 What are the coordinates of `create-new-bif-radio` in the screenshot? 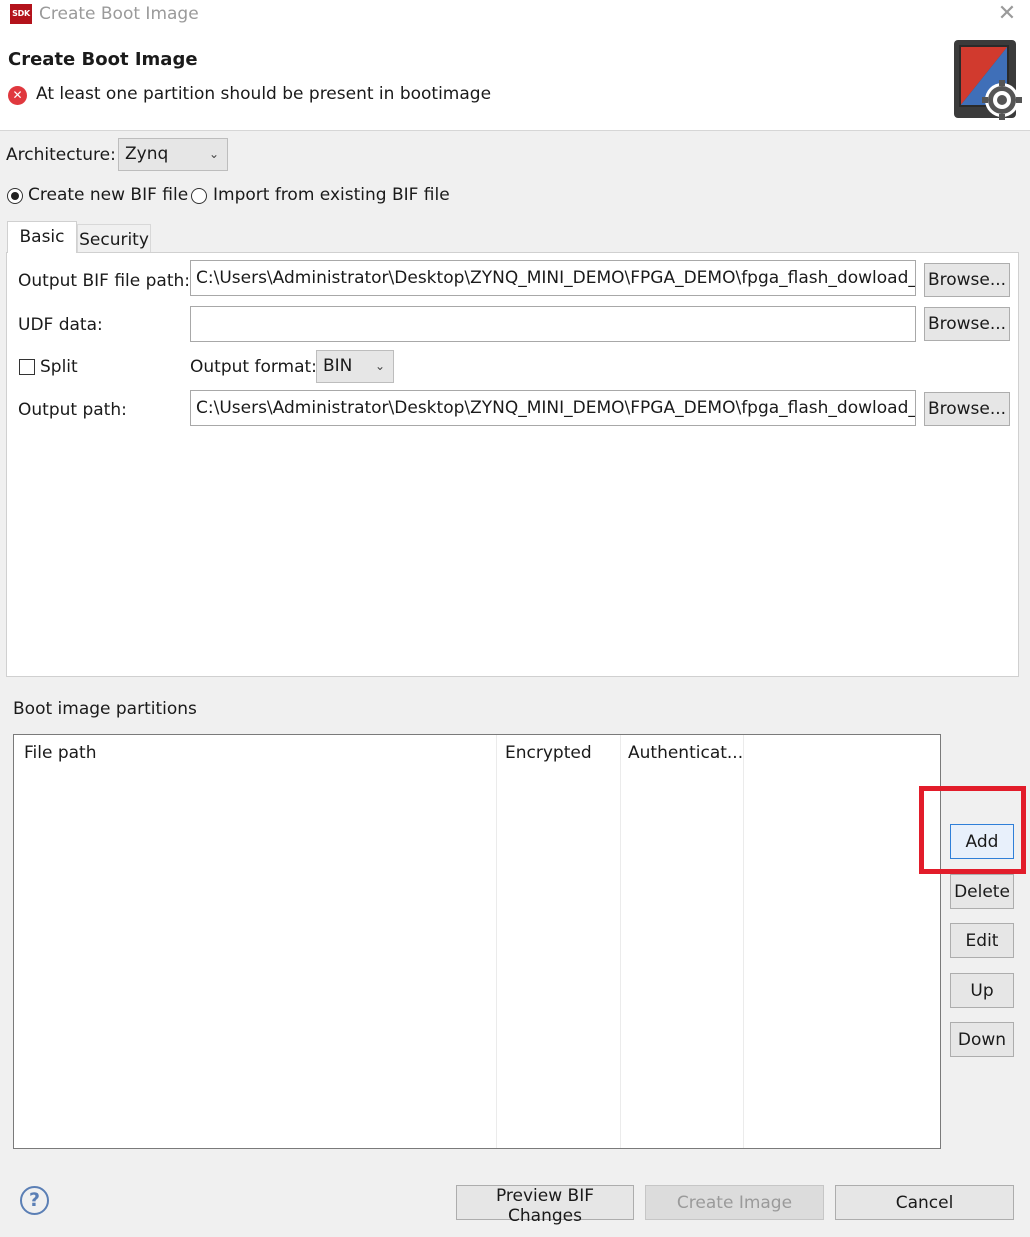 It's located at (15, 196).